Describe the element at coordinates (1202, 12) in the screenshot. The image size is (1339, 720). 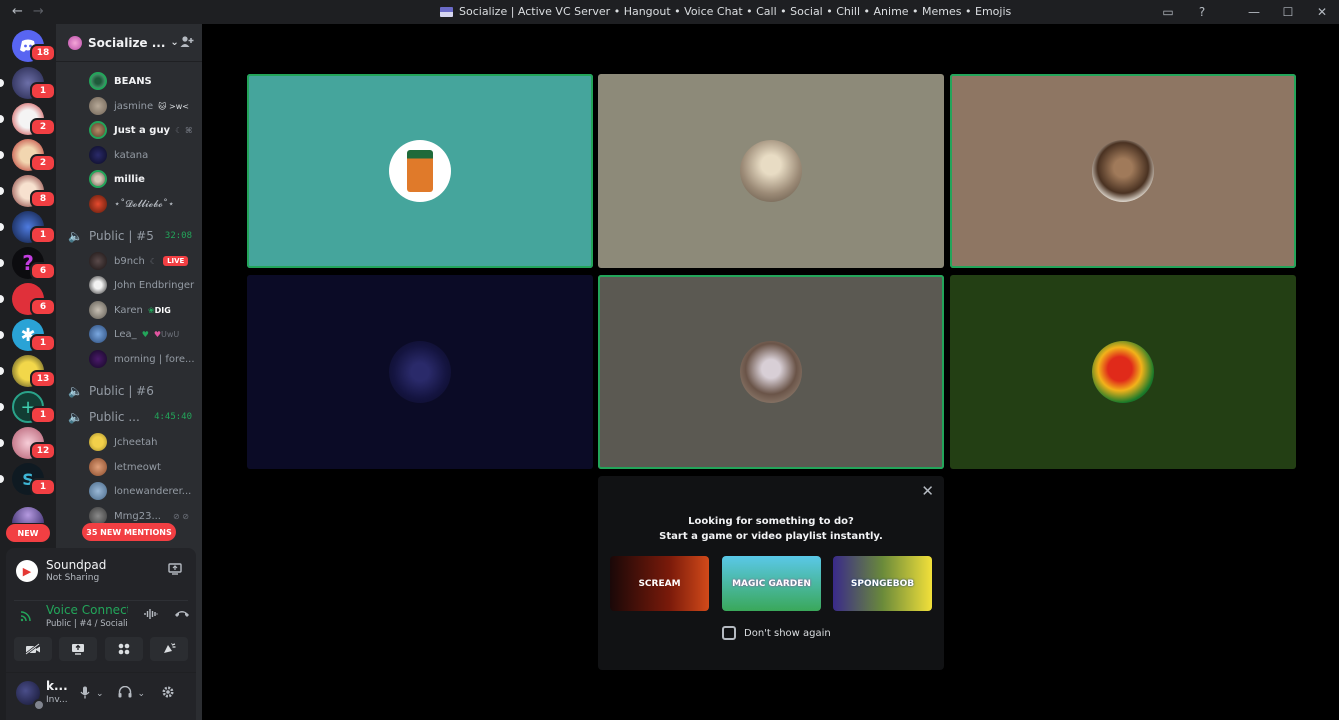
I see `help-icon: ?` at that location.